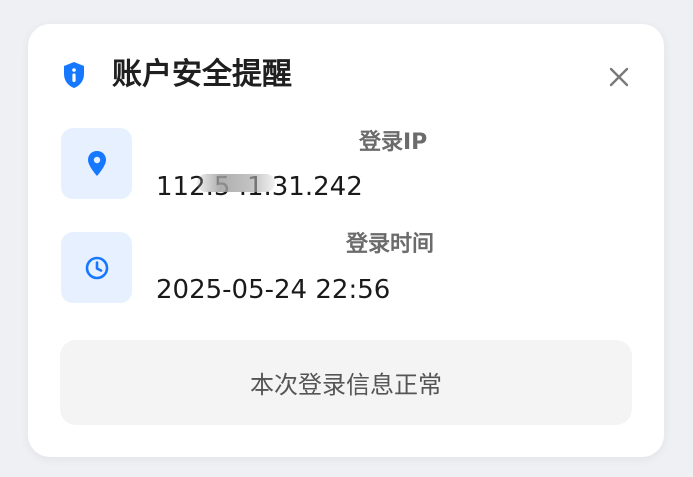 The width and height of the screenshot is (693, 477). Describe the element at coordinates (74, 75) in the screenshot. I see `shield-info-icon` at that location.